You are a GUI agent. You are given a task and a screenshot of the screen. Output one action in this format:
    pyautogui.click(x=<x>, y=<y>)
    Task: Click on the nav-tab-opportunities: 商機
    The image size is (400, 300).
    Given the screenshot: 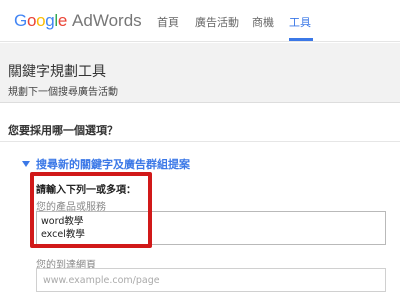 What is the action you would take?
    pyautogui.click(x=263, y=22)
    